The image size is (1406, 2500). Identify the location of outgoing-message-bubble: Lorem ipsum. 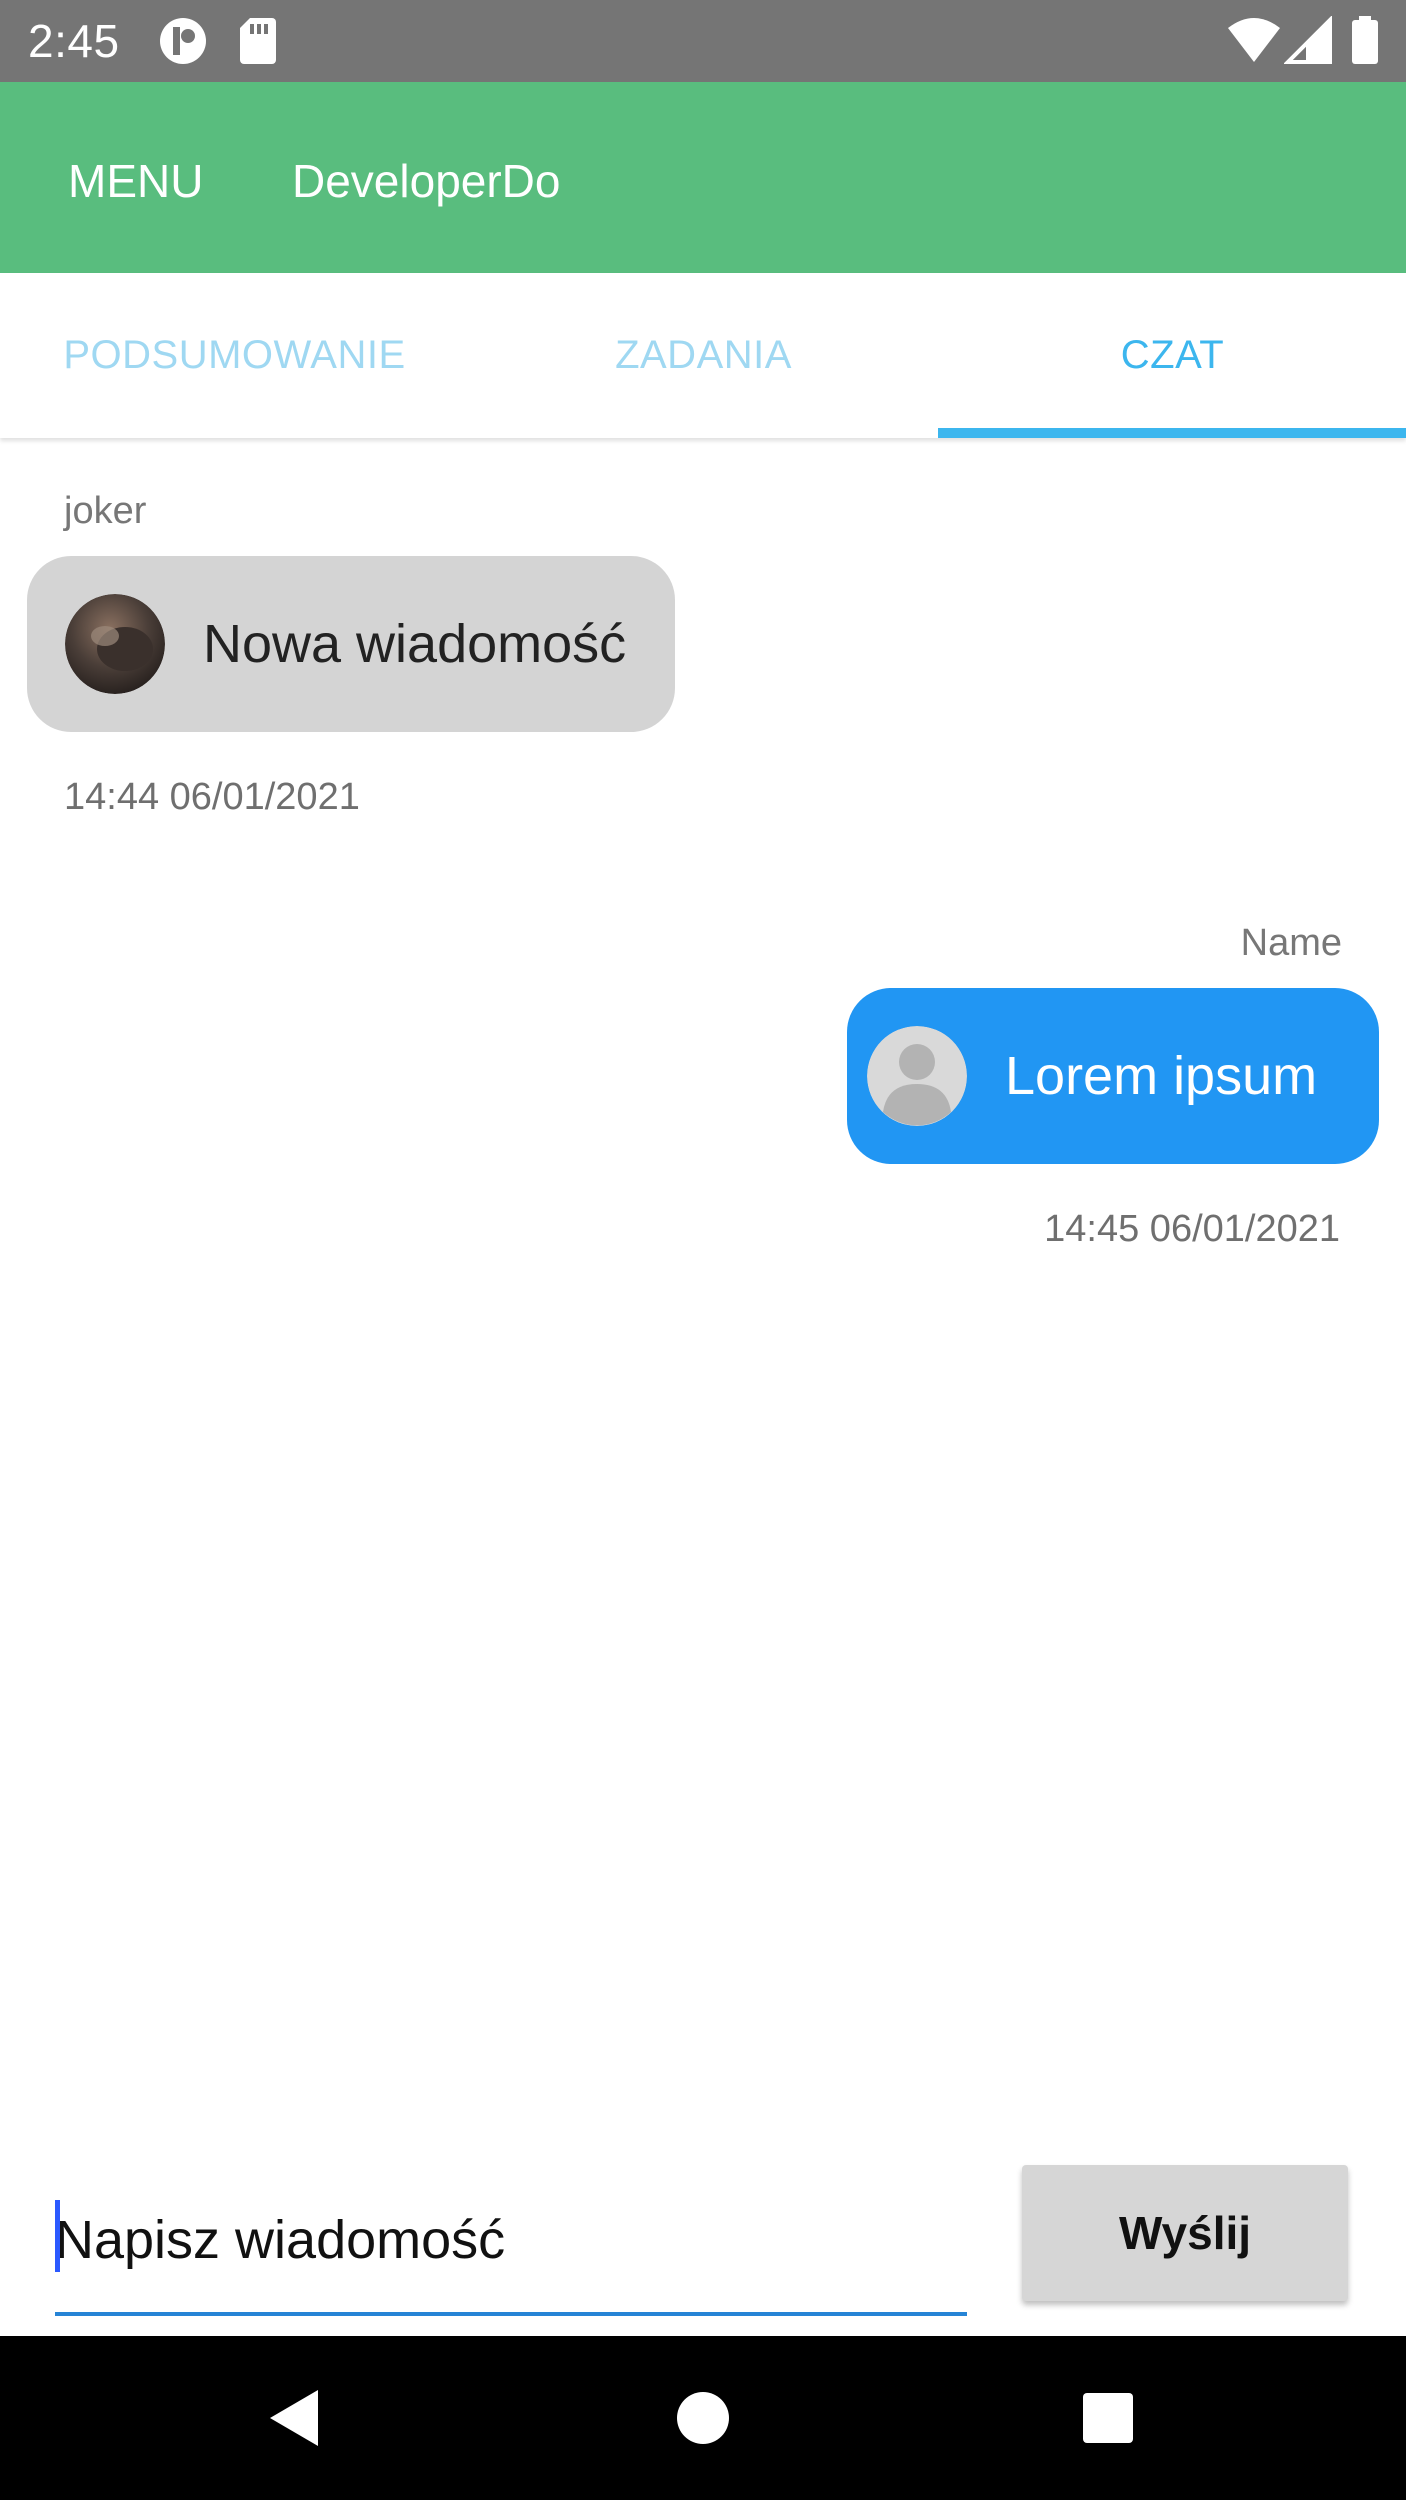
(1113, 1076).